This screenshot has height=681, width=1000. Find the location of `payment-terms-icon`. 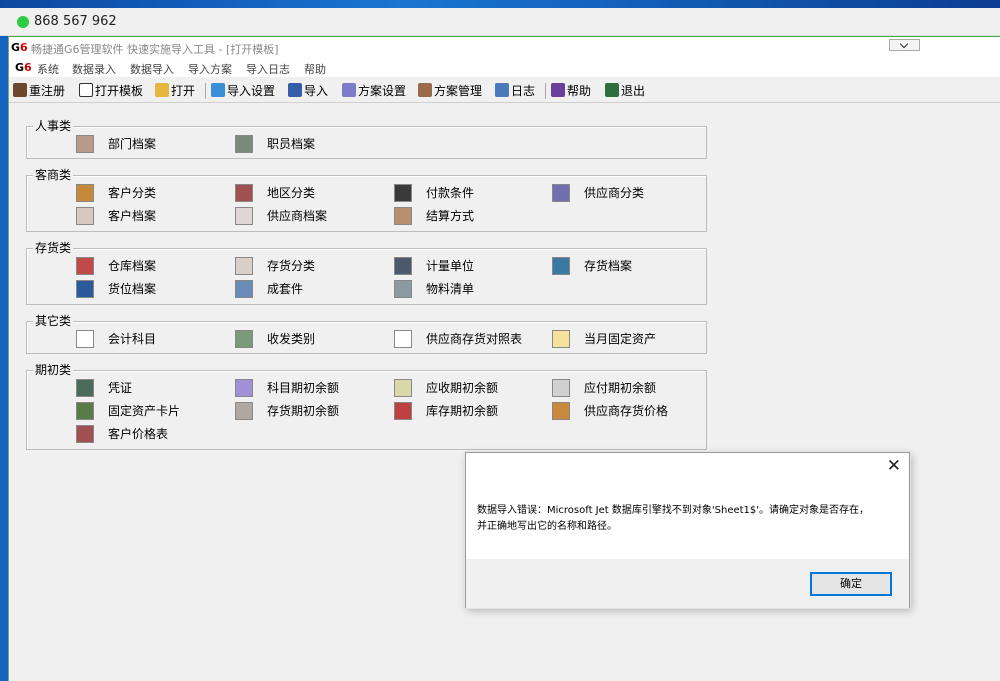

payment-terms-icon is located at coordinates (403, 193).